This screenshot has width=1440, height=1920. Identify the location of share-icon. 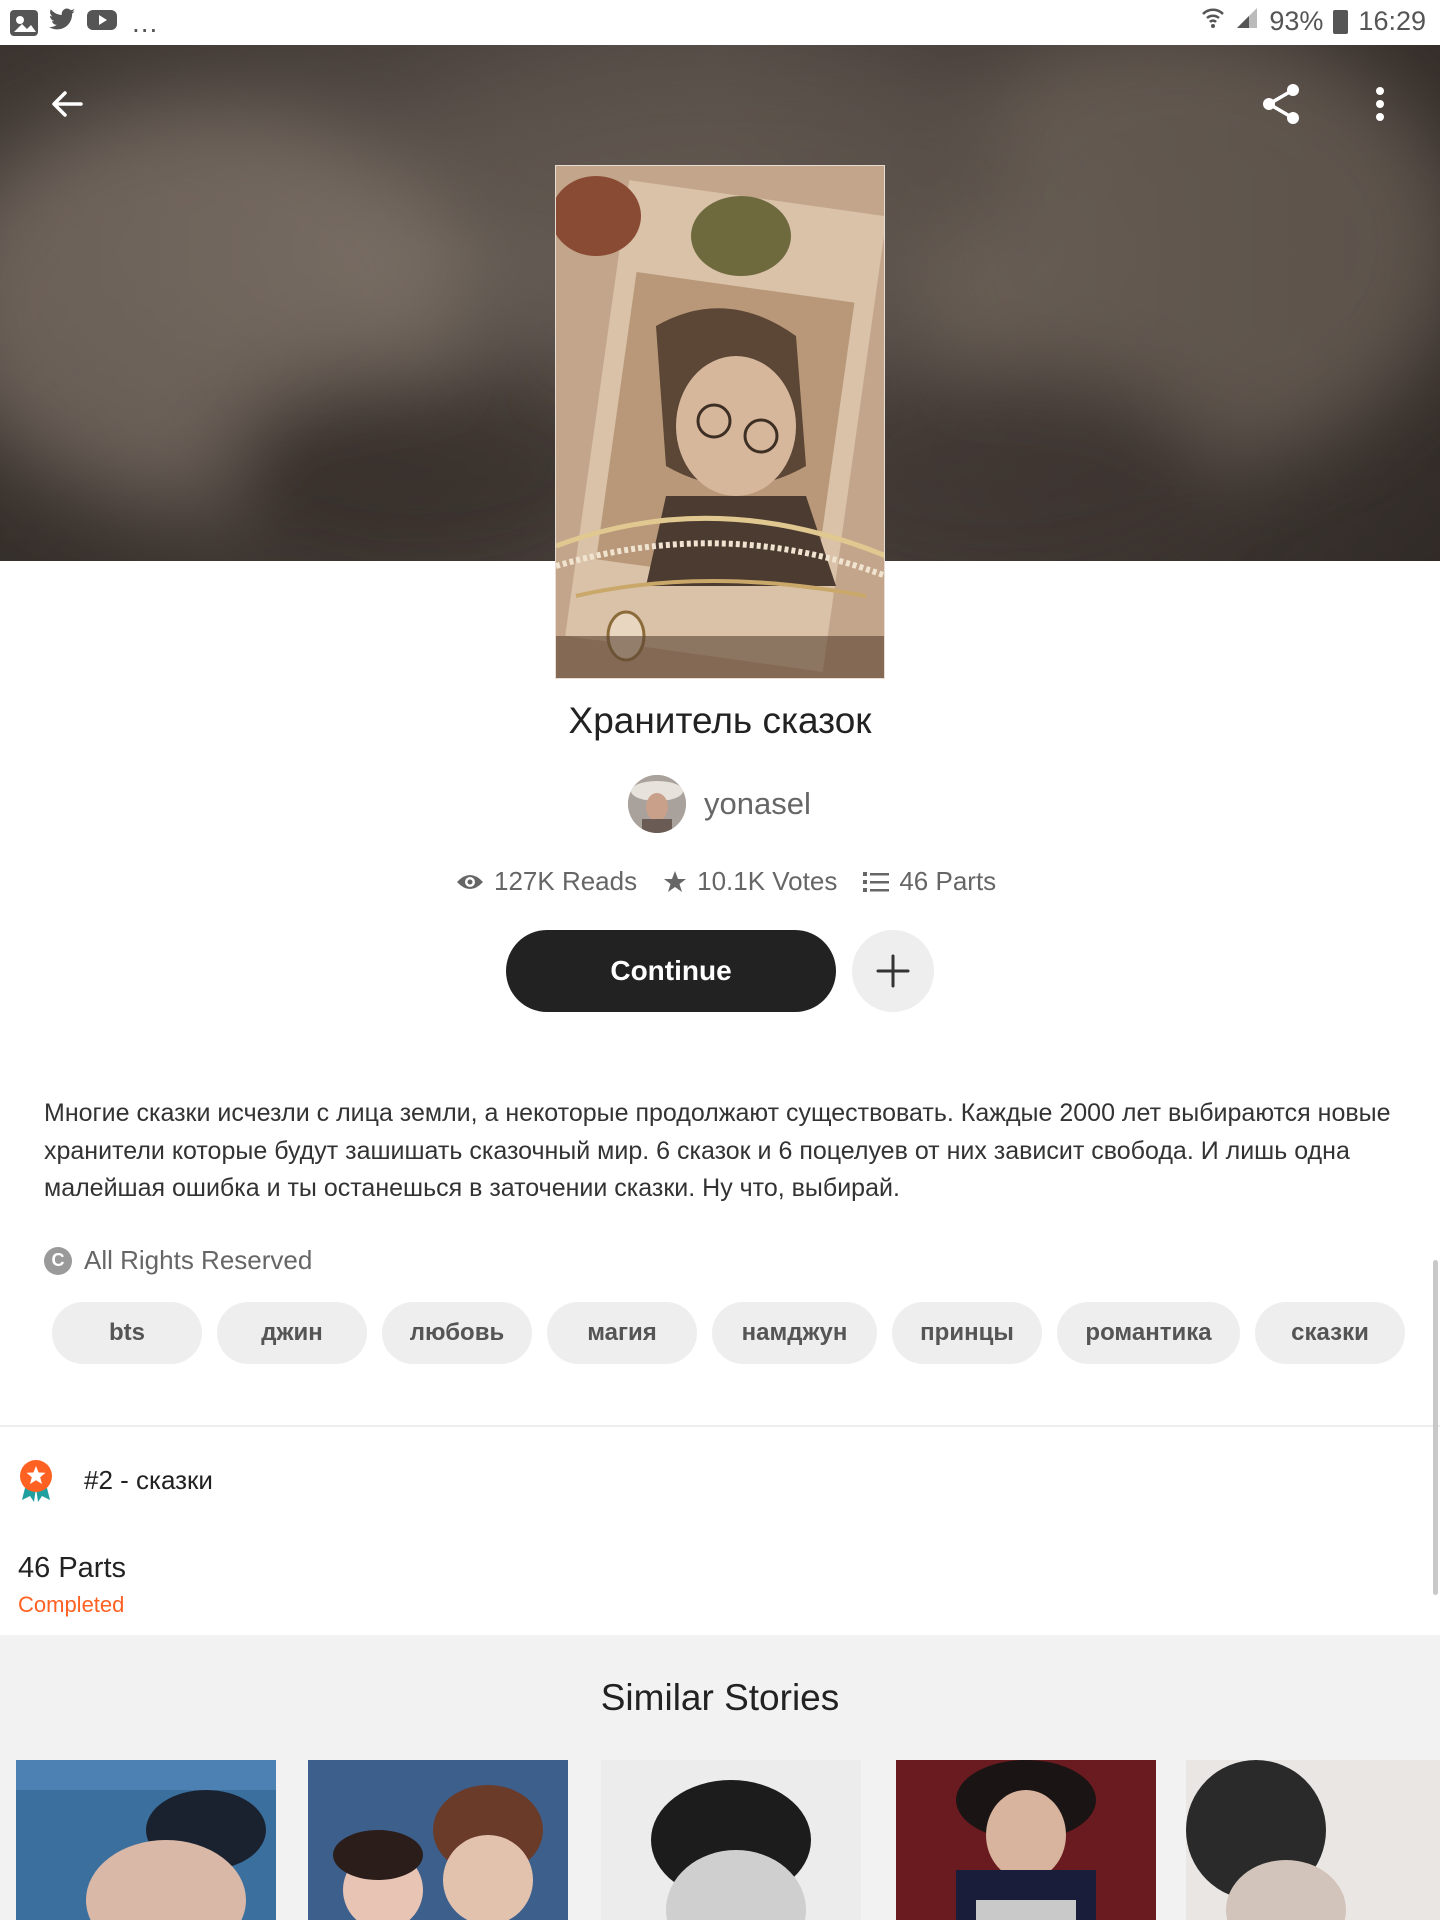
(1281, 104).